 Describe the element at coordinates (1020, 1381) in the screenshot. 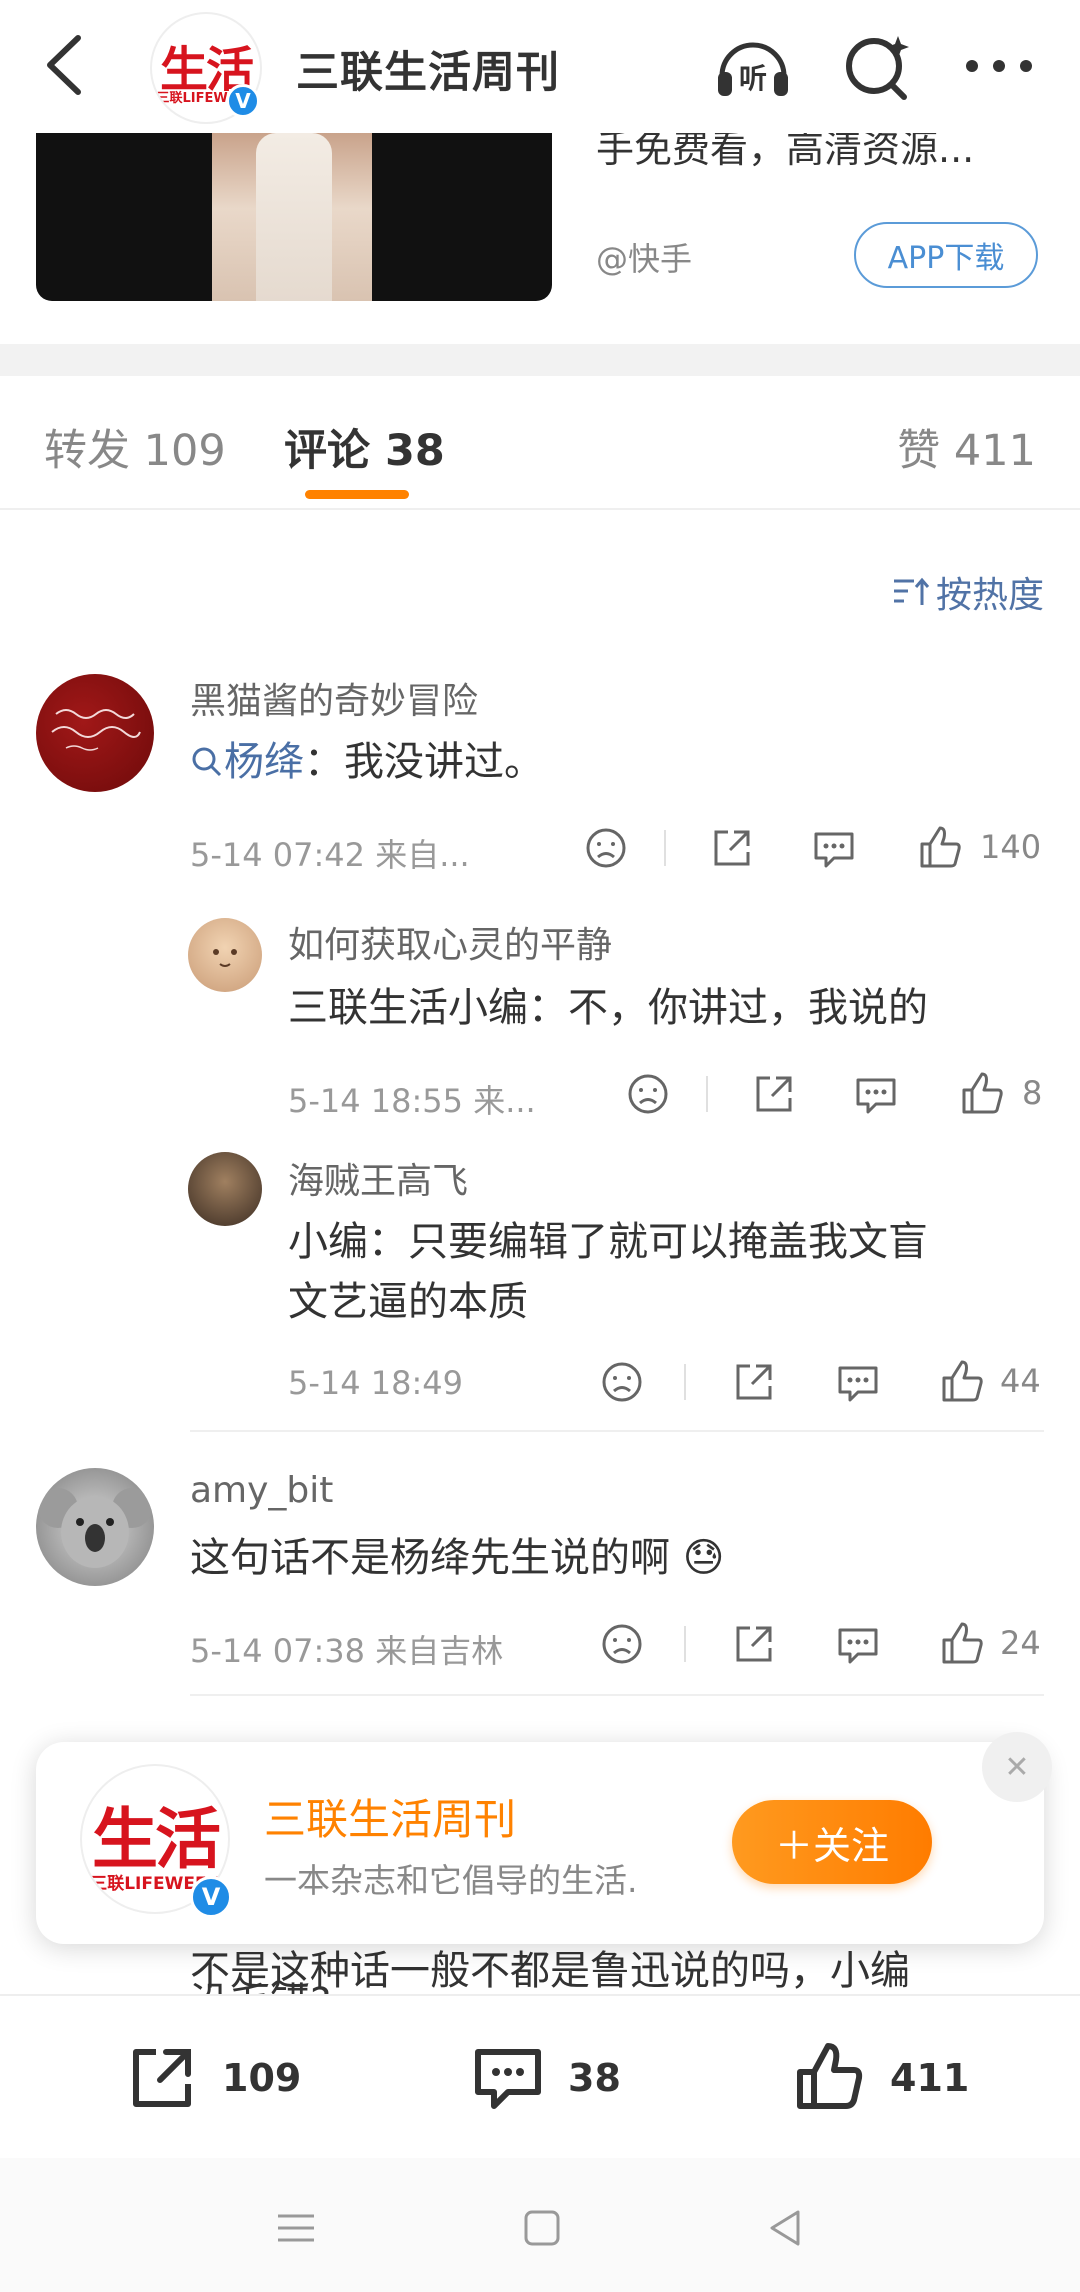

I see `like-count: 44` at that location.